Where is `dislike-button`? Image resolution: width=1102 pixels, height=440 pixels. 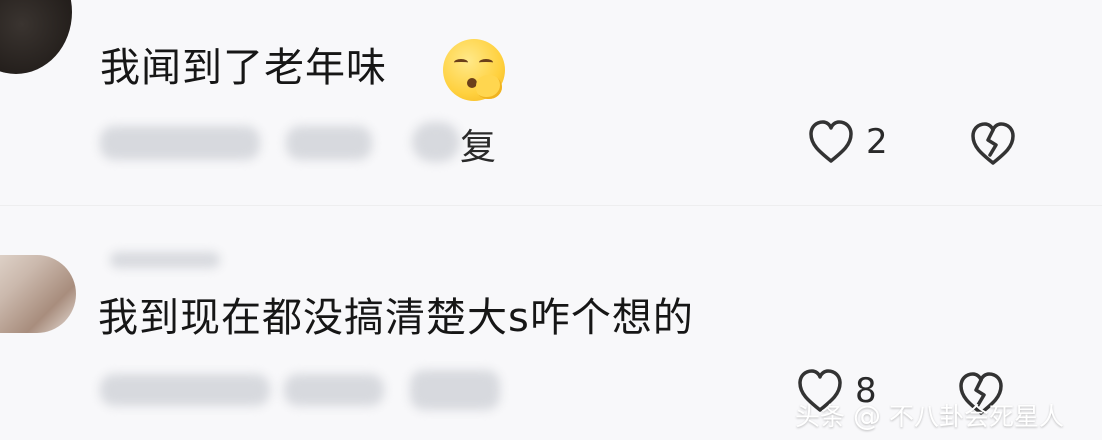 dislike-button is located at coordinates (993, 146).